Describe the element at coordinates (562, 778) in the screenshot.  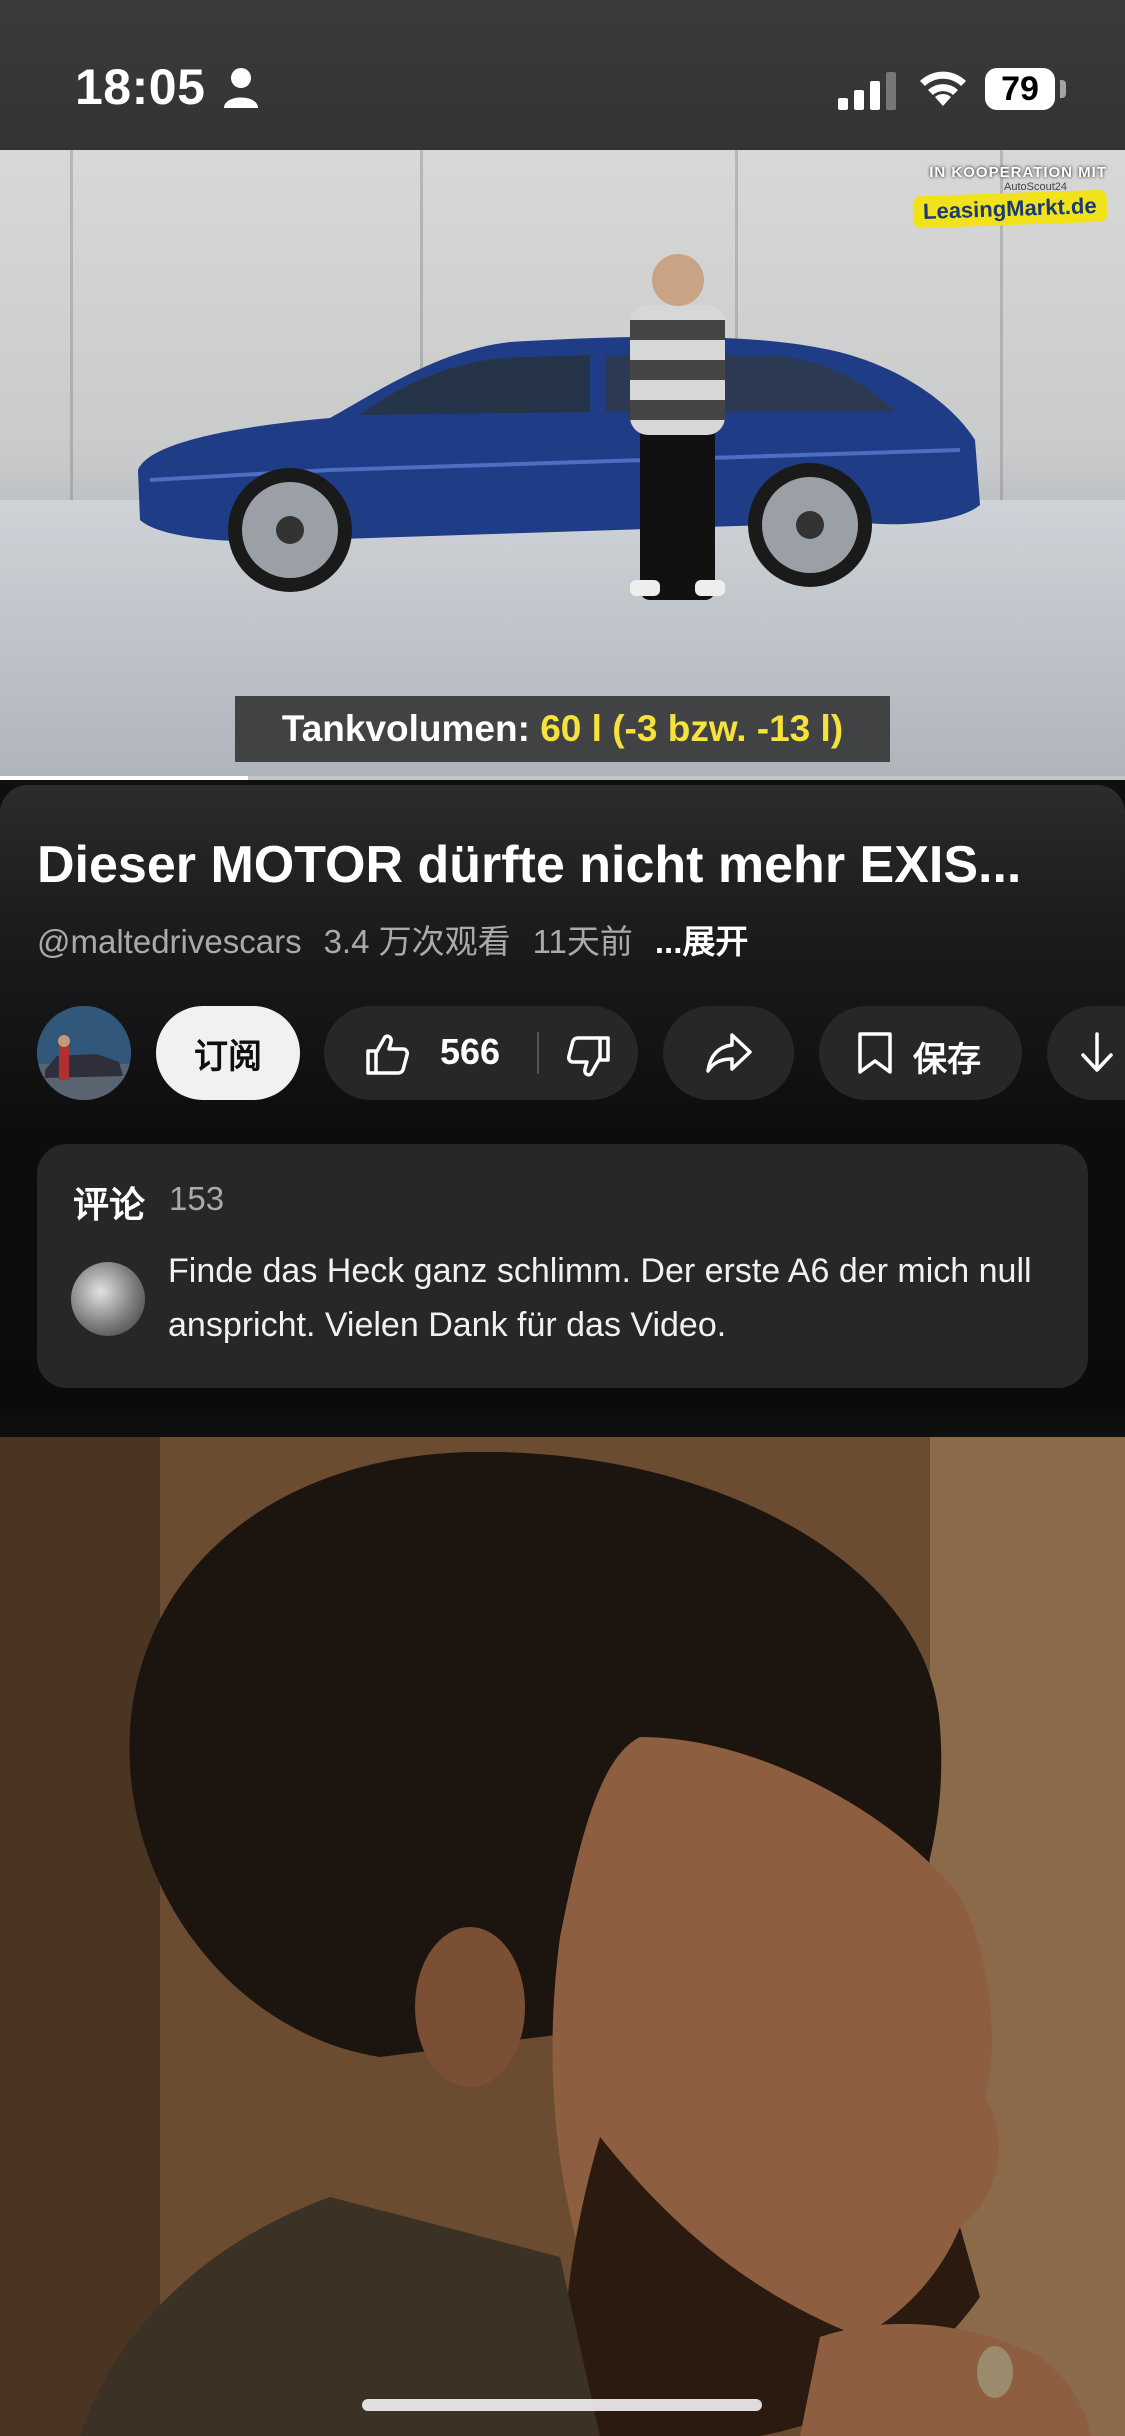
I see `video-progress-bar` at that location.